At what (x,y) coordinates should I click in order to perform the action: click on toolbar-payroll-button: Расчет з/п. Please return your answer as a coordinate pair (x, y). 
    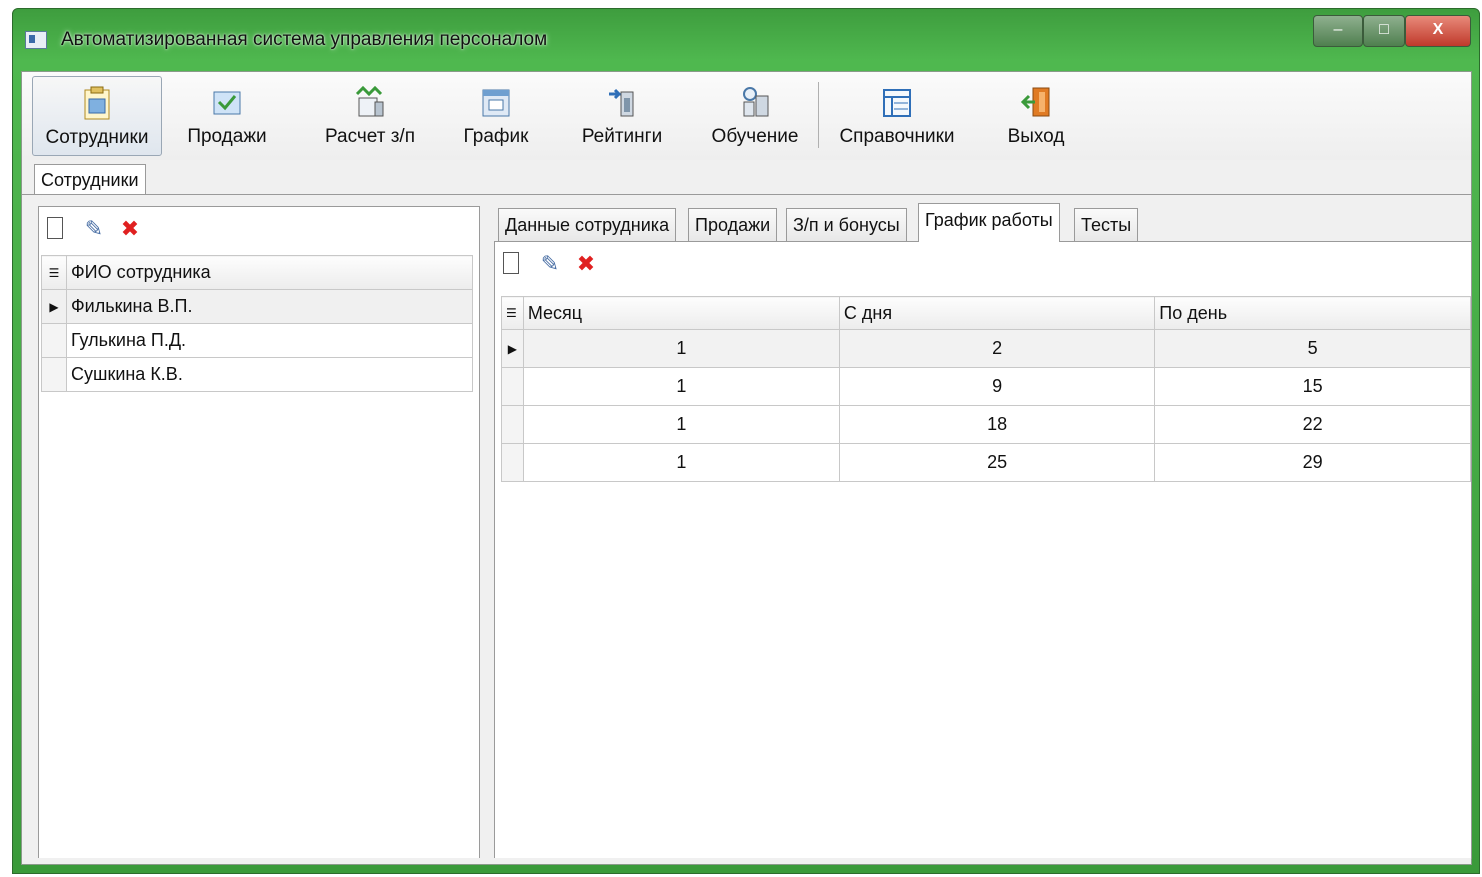
    Looking at the image, I should click on (370, 115).